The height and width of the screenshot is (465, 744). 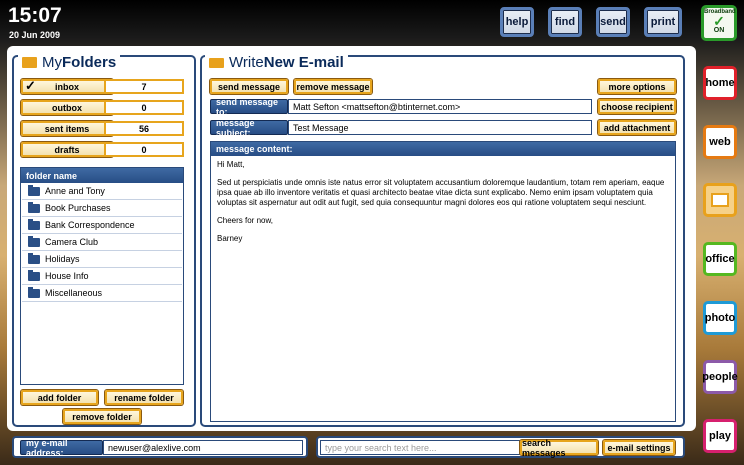 I want to click on add-folder-button: add folder, so click(x=59, y=397).